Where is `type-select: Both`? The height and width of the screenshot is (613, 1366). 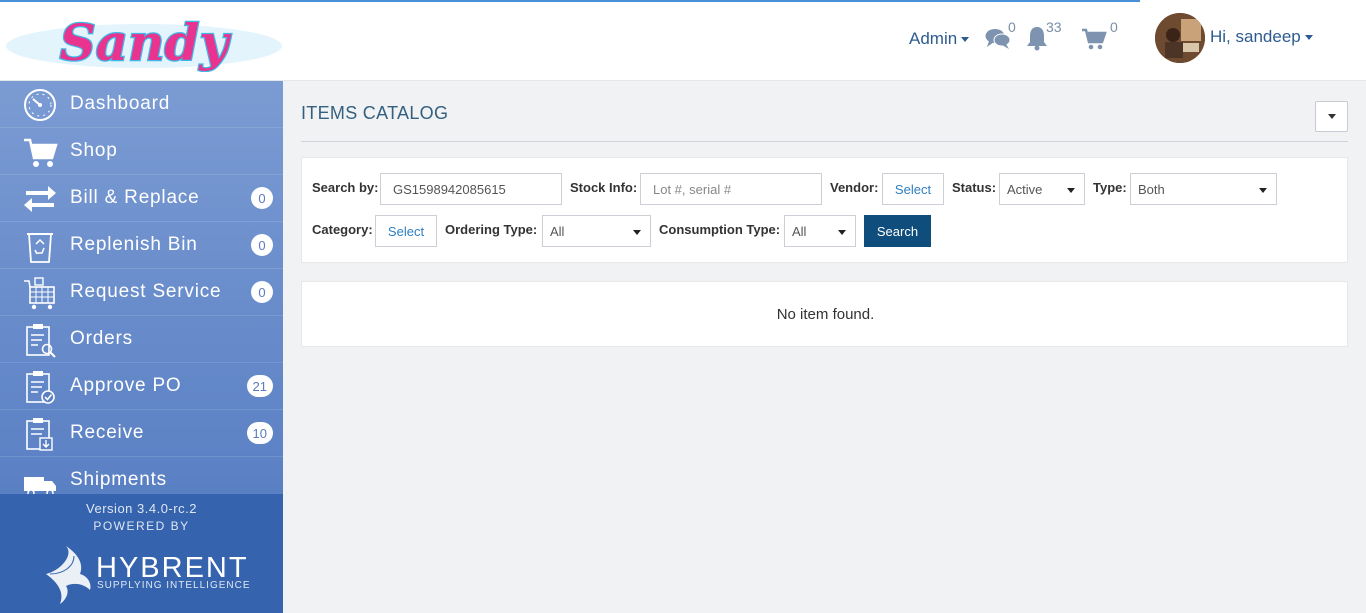 type-select: Both is located at coordinates (1203, 189).